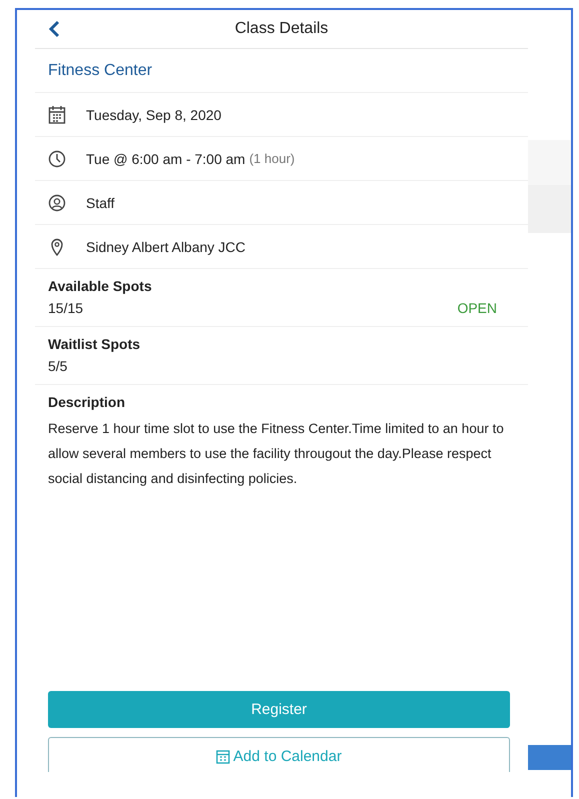 Image resolution: width=579 pixels, height=799 pixels. I want to click on section-label: Description, so click(87, 402).